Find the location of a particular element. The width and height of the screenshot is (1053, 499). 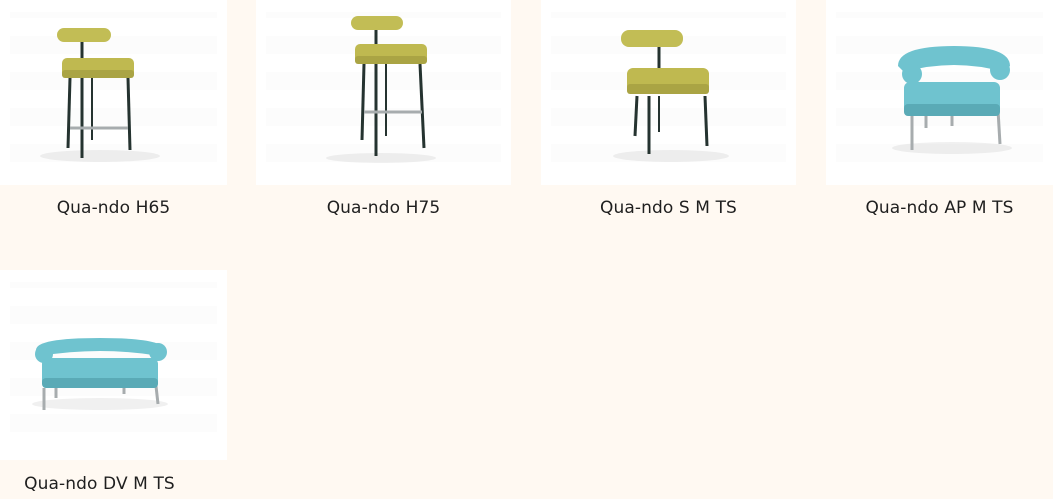

product-card-dv-m-ts: Qua-ndo DV M TS is located at coordinates (113, 384).